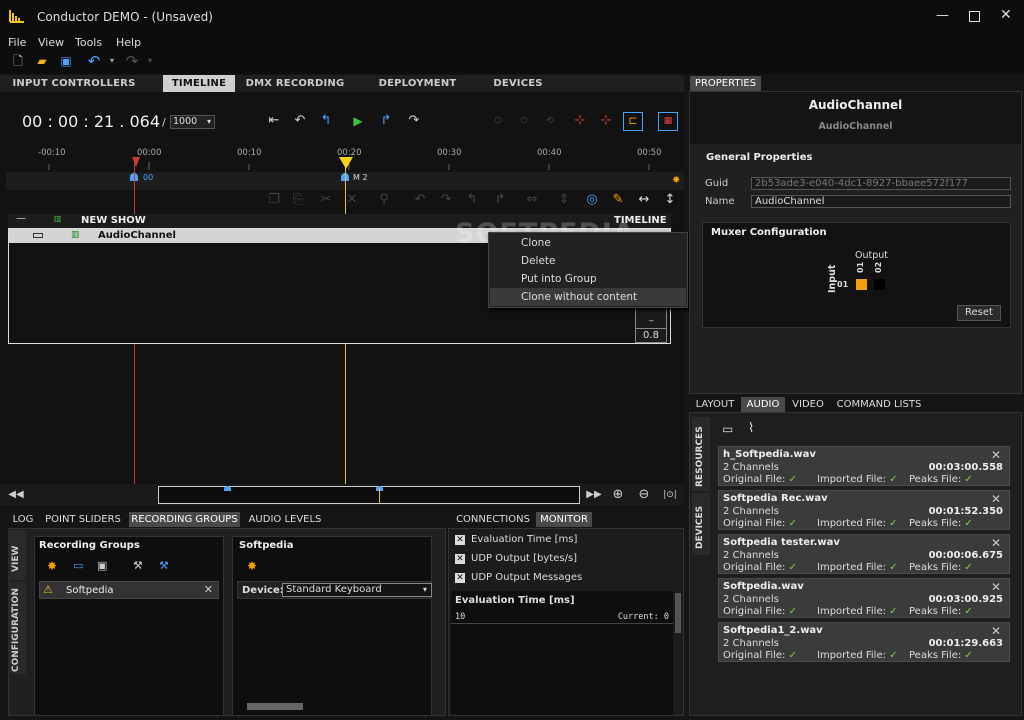 The height and width of the screenshot is (720, 1024). Describe the element at coordinates (606, 121) in the screenshot. I see `marker-remove-icon: ⊹` at that location.